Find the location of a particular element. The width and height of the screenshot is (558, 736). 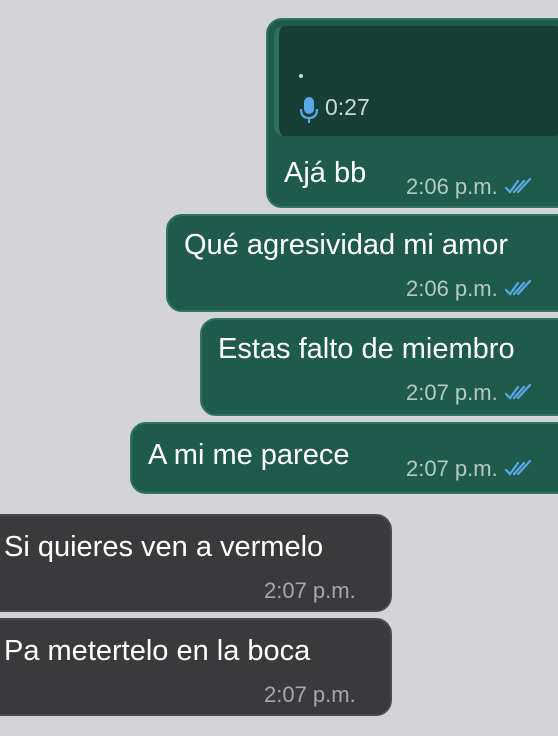

message-text: Si quieres ven a vermelo is located at coordinates (164, 547).